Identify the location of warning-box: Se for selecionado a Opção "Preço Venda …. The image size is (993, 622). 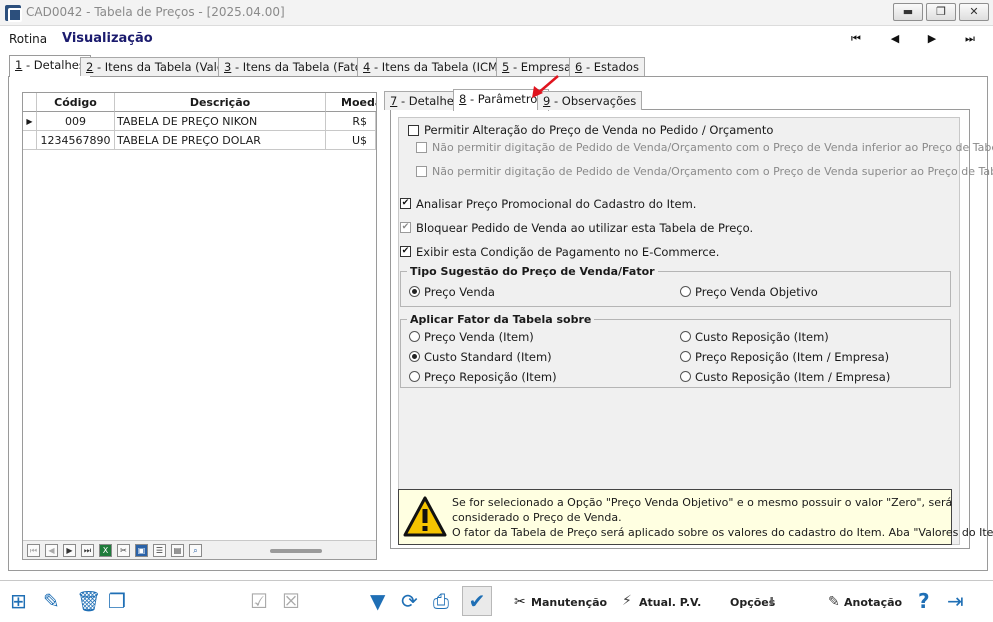
(695, 517).